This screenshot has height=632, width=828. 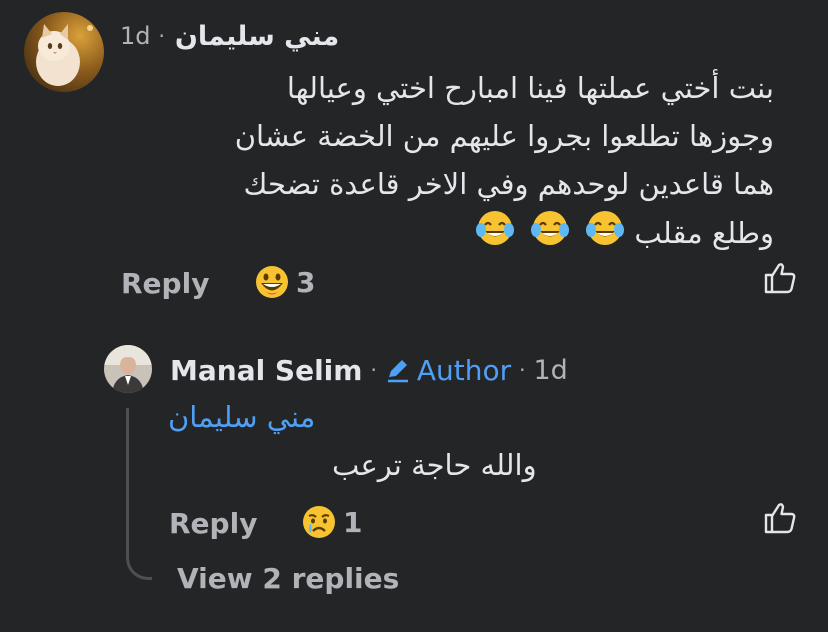 I want to click on mention-link: مني سليمان, so click(x=241, y=417).